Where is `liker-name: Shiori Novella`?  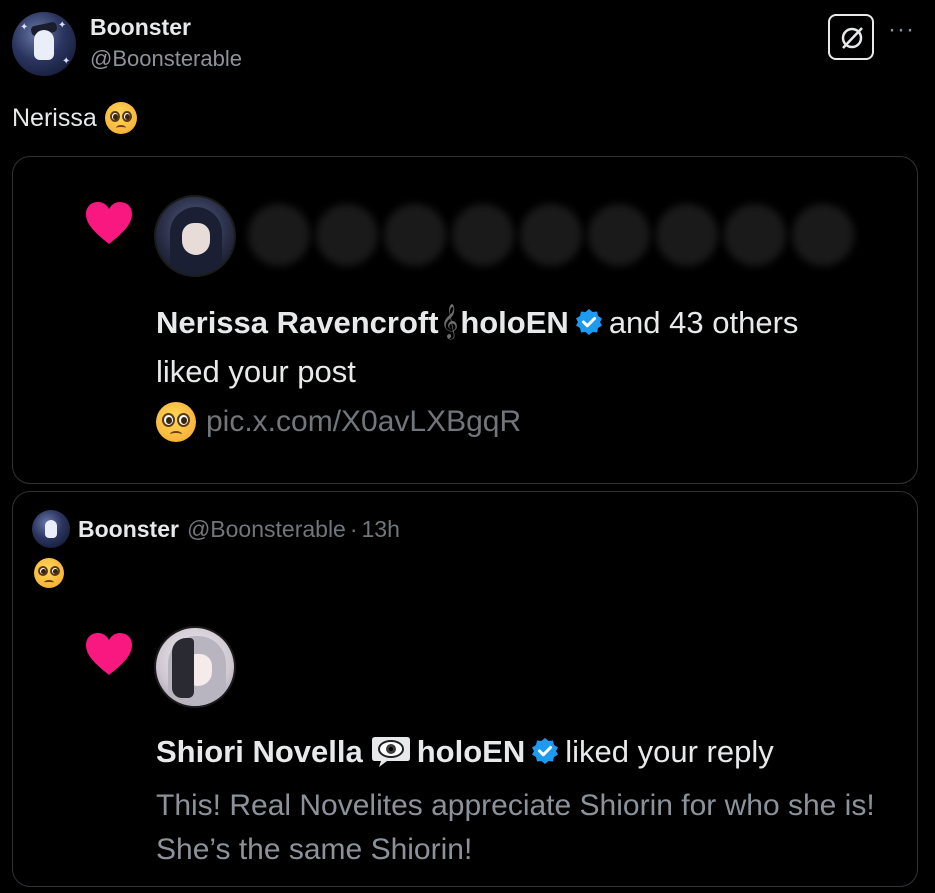 liker-name: Shiori Novella is located at coordinates (259, 751).